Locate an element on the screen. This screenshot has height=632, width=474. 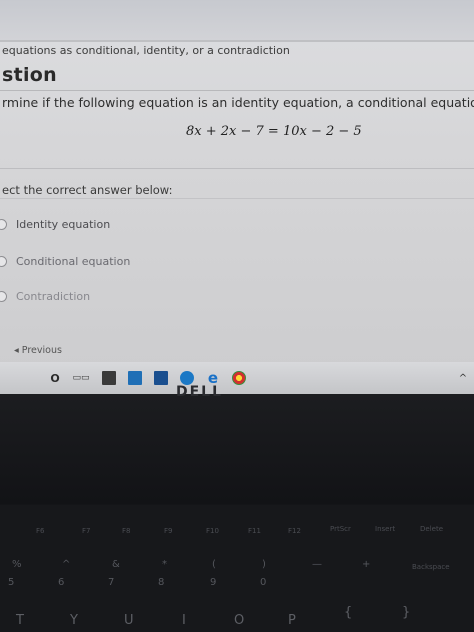
key-o: O is located at coordinates (239, 620).